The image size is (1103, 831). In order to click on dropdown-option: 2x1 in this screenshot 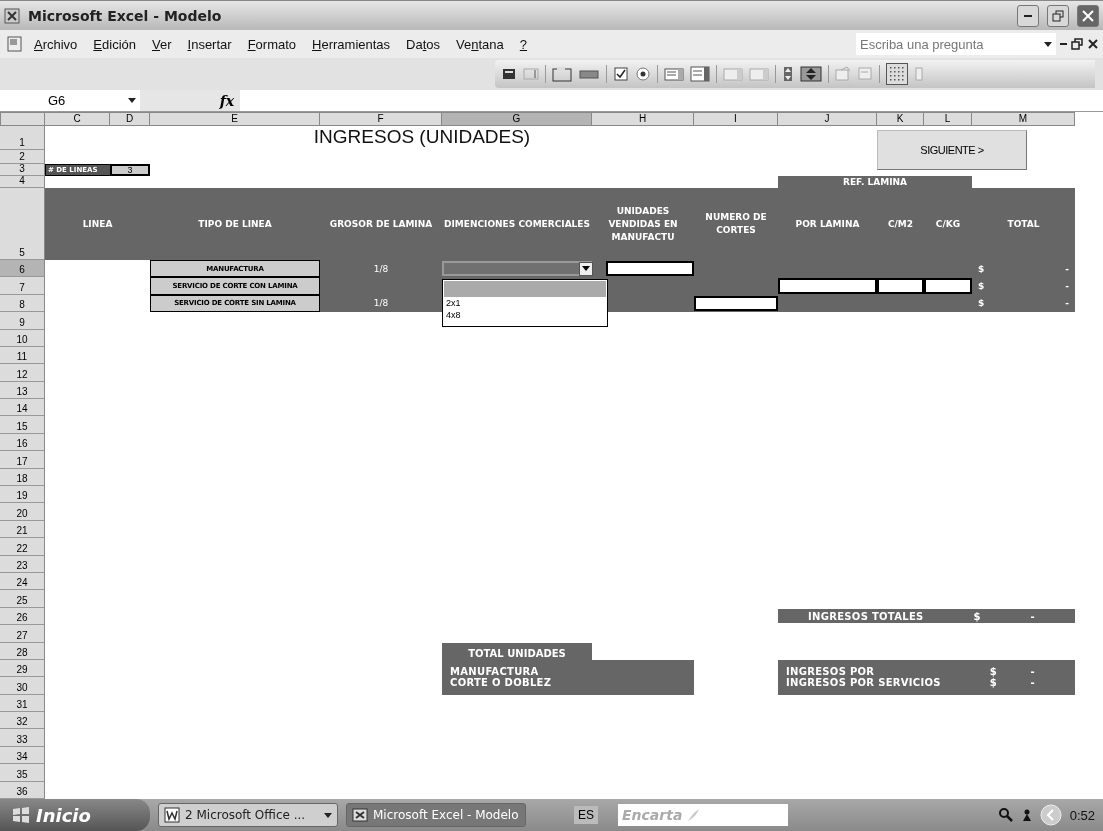, I will do `click(525, 303)`.